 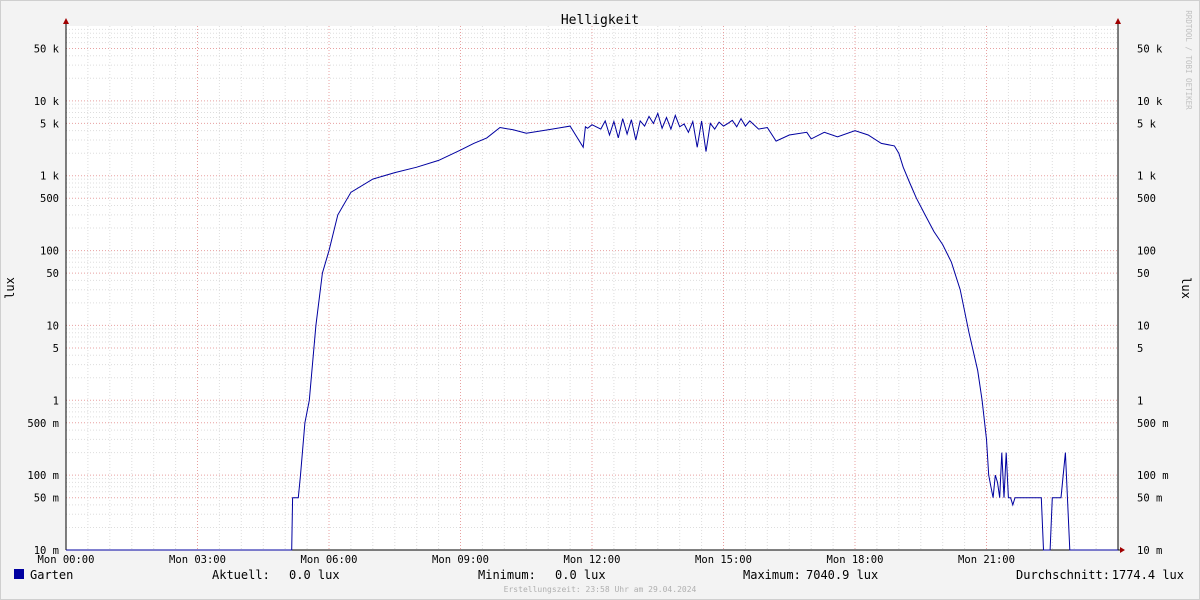 What do you see at coordinates (1150, 102) in the screenshot?
I see `y-tick-label-right: 10 k` at bounding box center [1150, 102].